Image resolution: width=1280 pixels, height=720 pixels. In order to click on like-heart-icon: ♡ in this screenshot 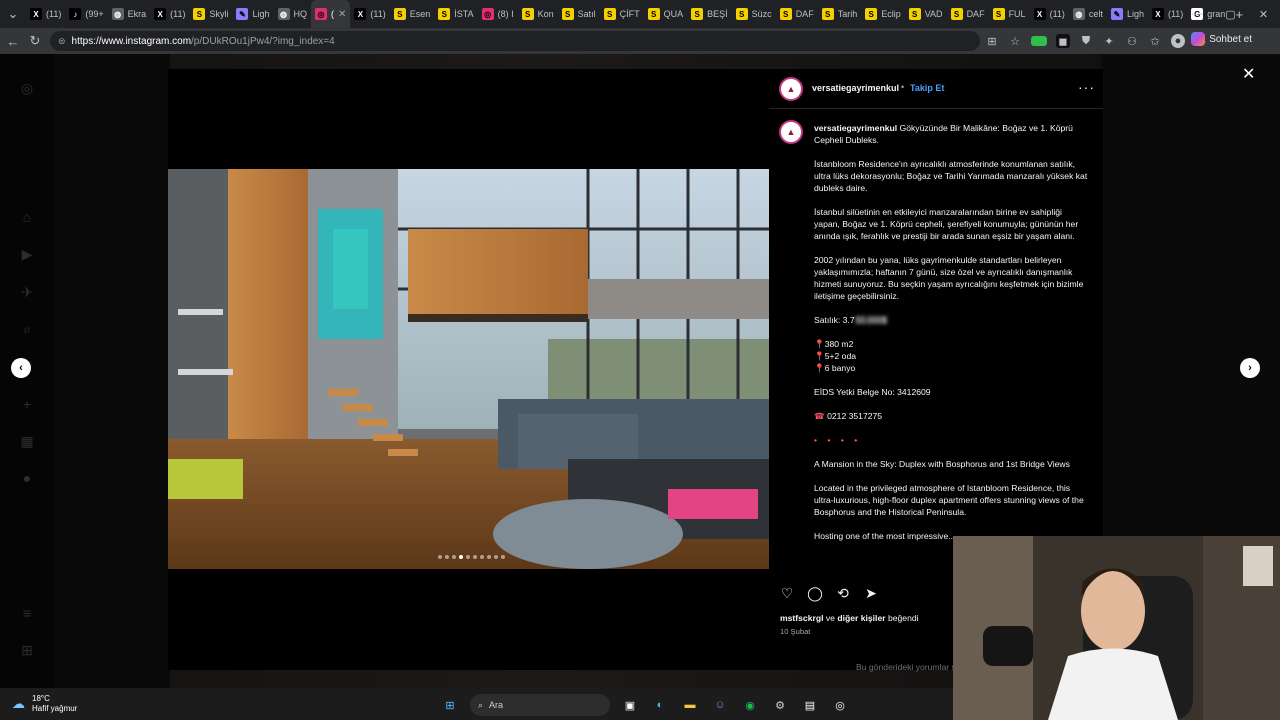, I will do `click(787, 593)`.